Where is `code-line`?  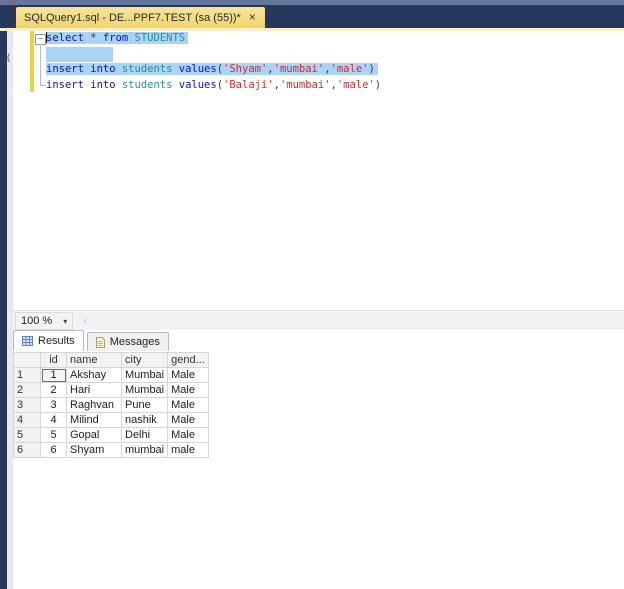 code-line is located at coordinates (213, 54).